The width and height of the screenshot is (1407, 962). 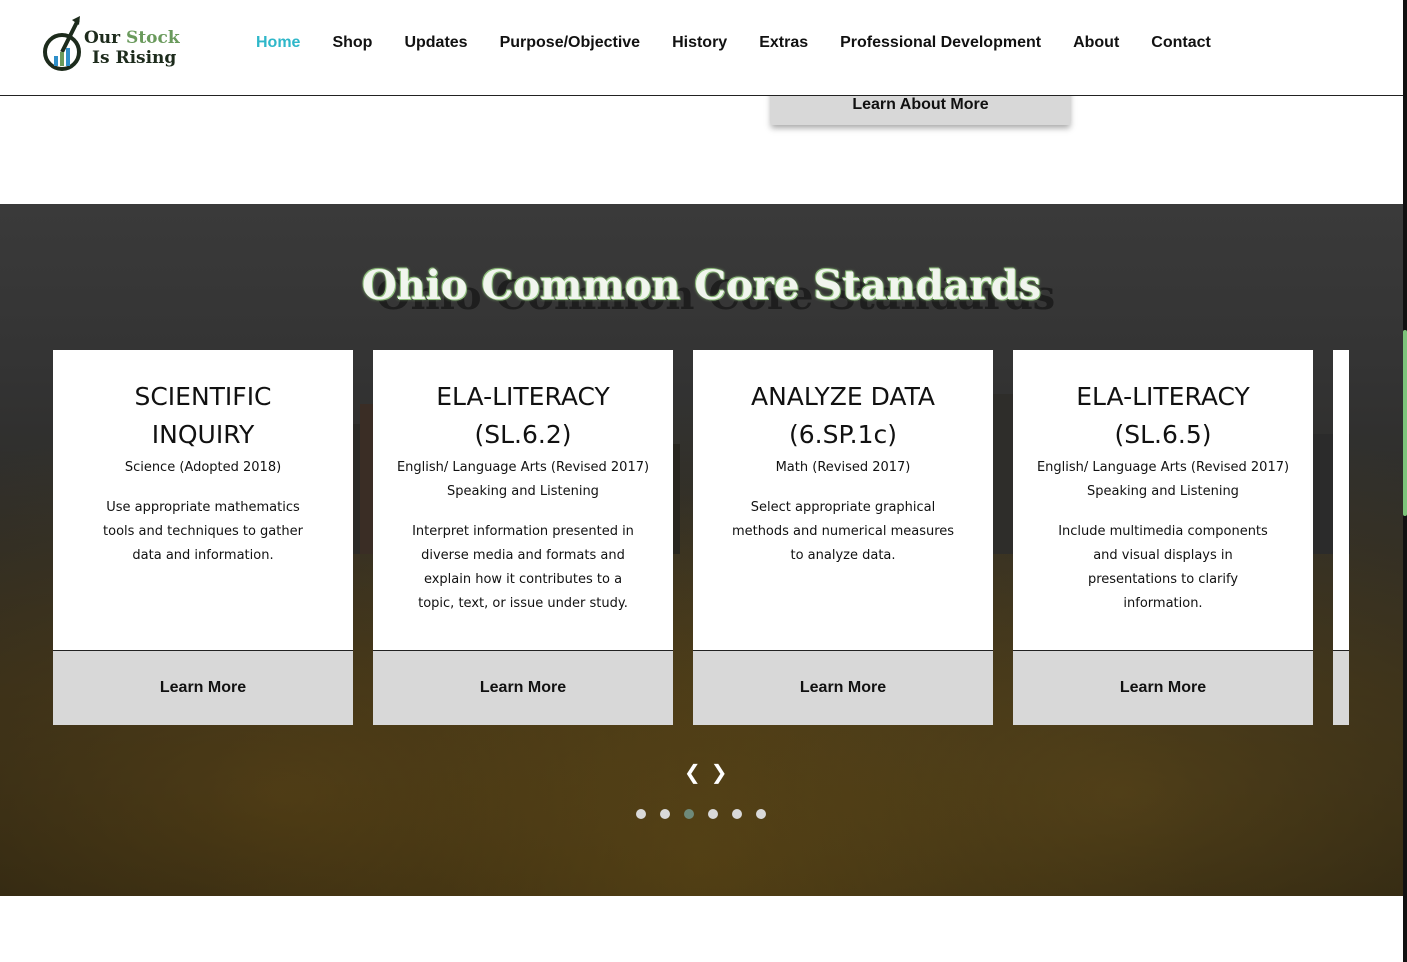 I want to click on logo-line-2: Is Rising, so click(x=134, y=58).